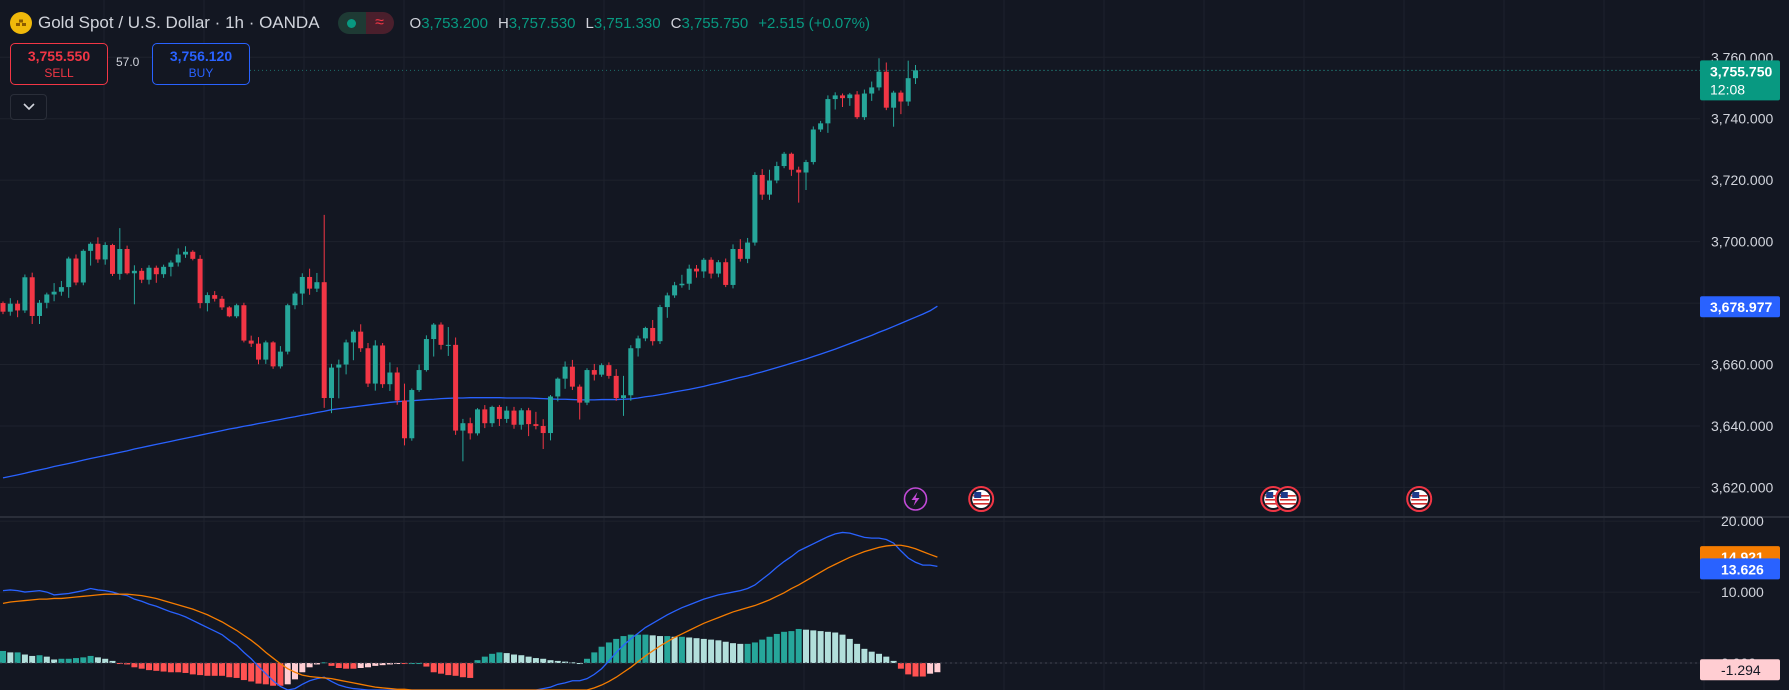 Image resolution: width=1789 pixels, height=690 pixels. I want to click on price-tick-label: 3,640.000, so click(1742, 426).